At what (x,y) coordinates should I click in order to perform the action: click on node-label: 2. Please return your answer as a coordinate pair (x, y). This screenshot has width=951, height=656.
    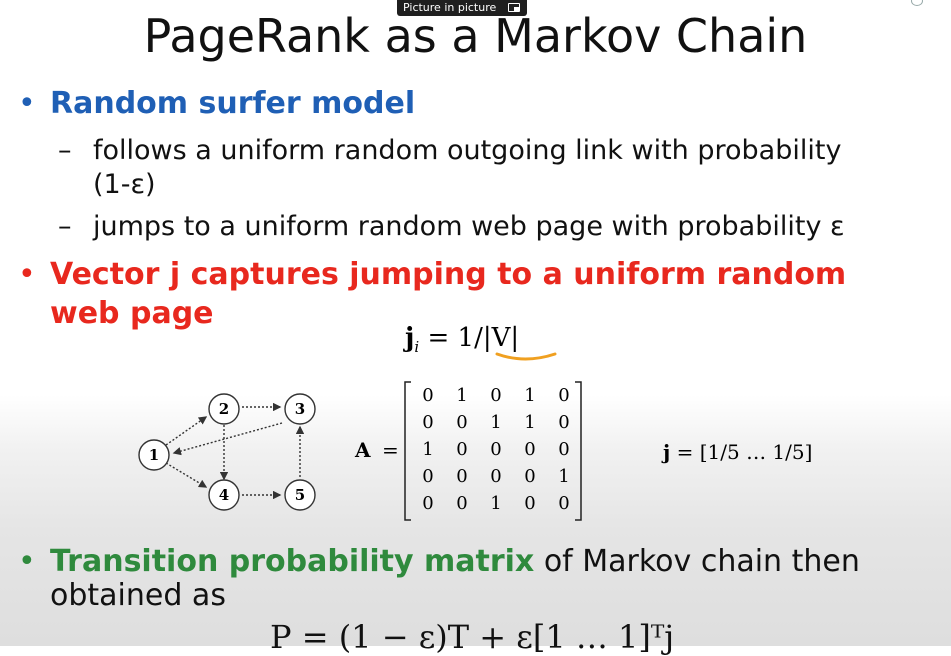
    Looking at the image, I should click on (224, 409).